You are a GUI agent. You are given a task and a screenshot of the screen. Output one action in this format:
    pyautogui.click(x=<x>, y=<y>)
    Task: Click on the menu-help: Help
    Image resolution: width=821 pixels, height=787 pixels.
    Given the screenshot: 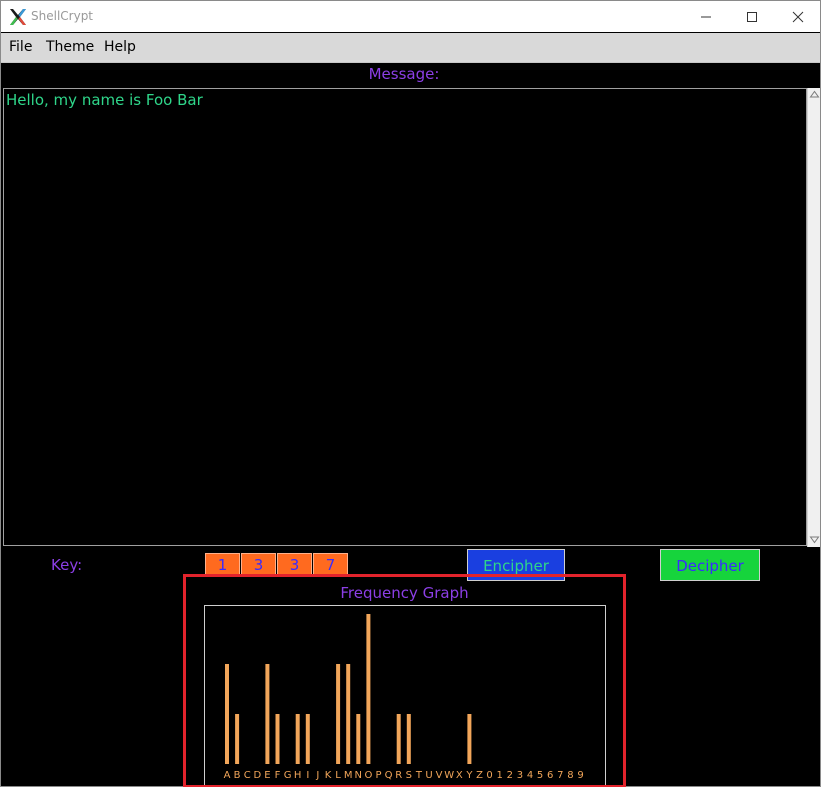 What is the action you would take?
    pyautogui.click(x=120, y=47)
    